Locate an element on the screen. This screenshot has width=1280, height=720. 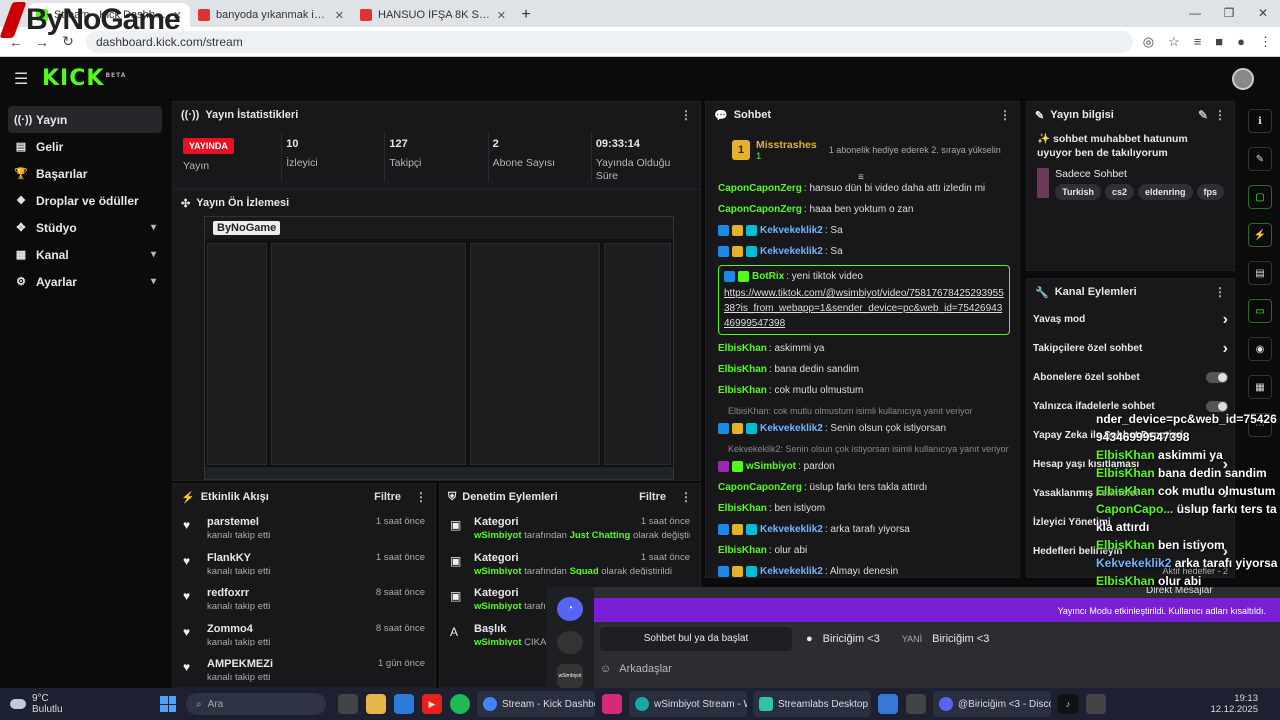
info-icon: ℹ is located at coordinates (1260, 121).